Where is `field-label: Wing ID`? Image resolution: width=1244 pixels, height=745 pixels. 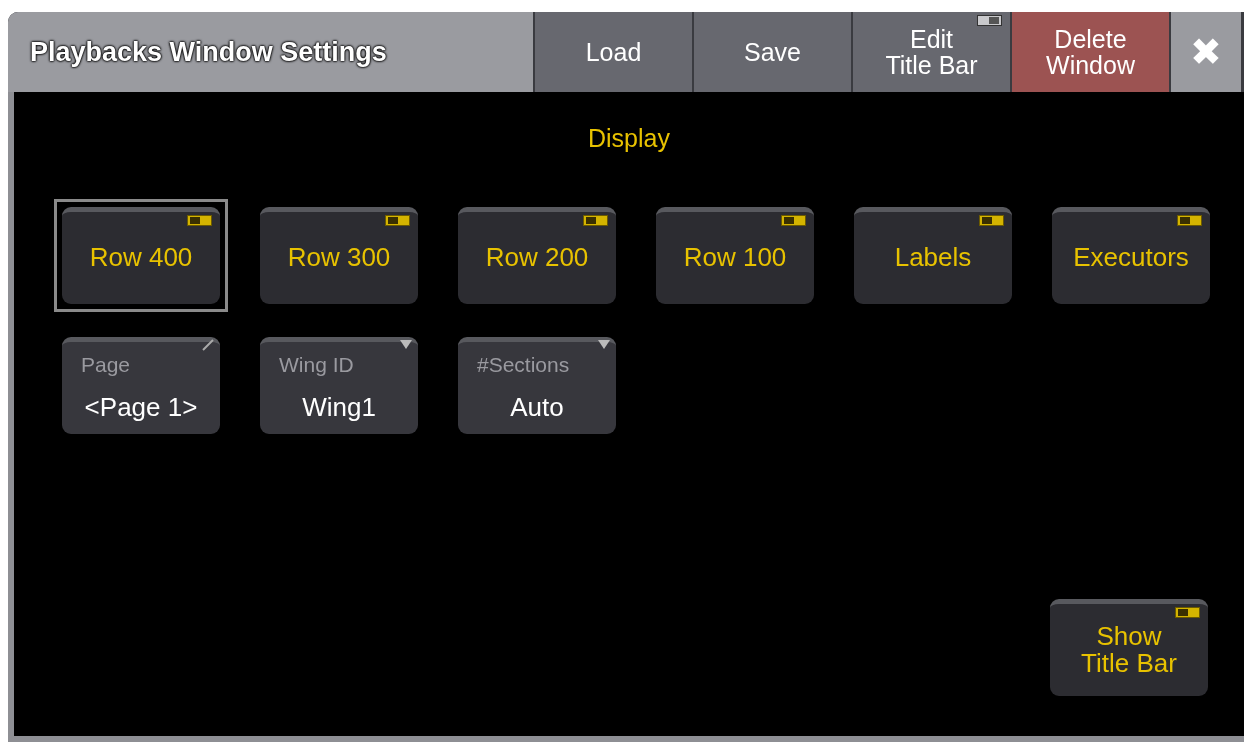 field-label: Wing ID is located at coordinates (316, 364).